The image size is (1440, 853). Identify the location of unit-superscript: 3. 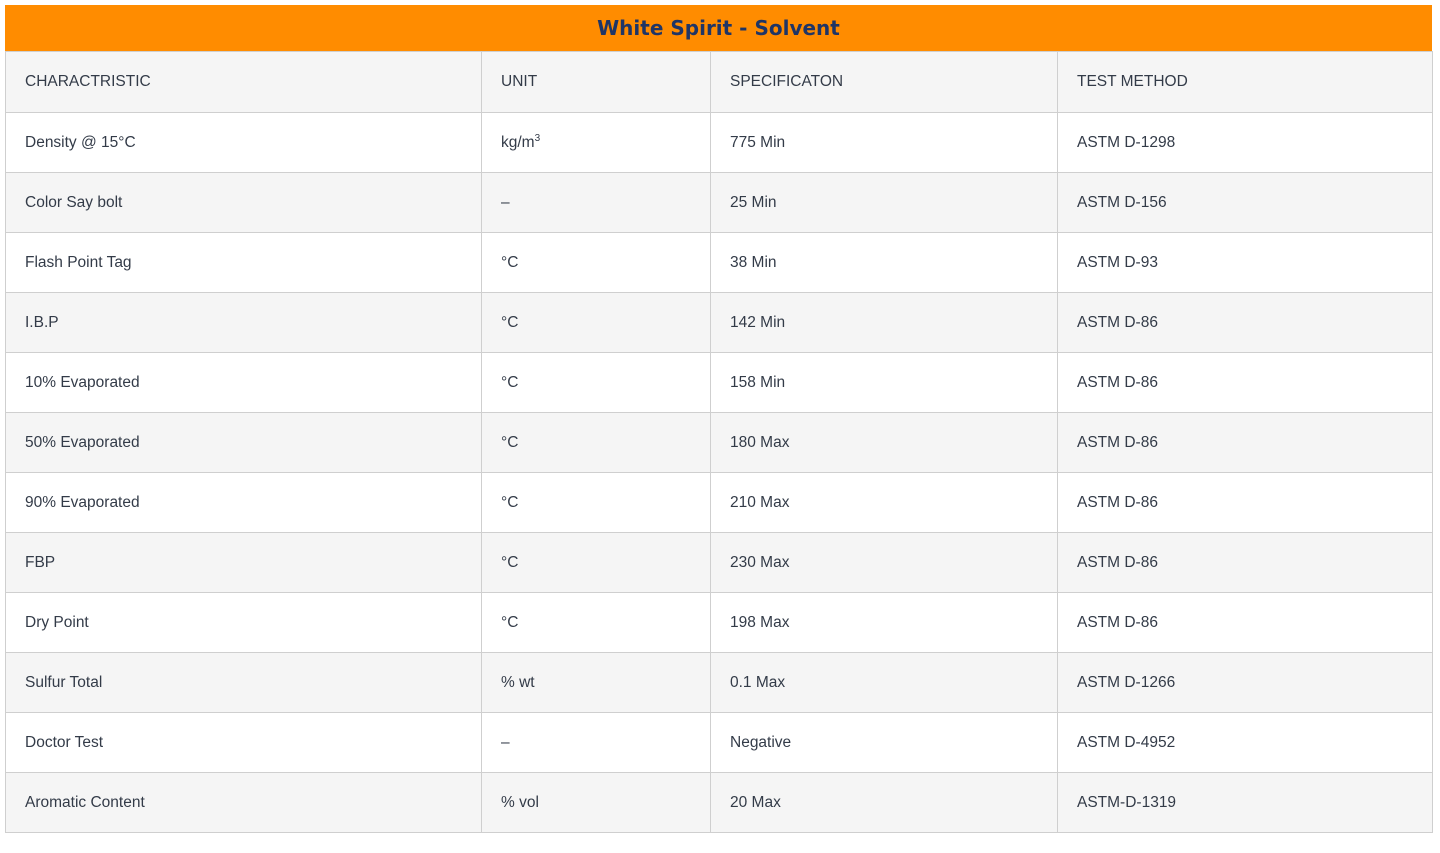
(537, 138).